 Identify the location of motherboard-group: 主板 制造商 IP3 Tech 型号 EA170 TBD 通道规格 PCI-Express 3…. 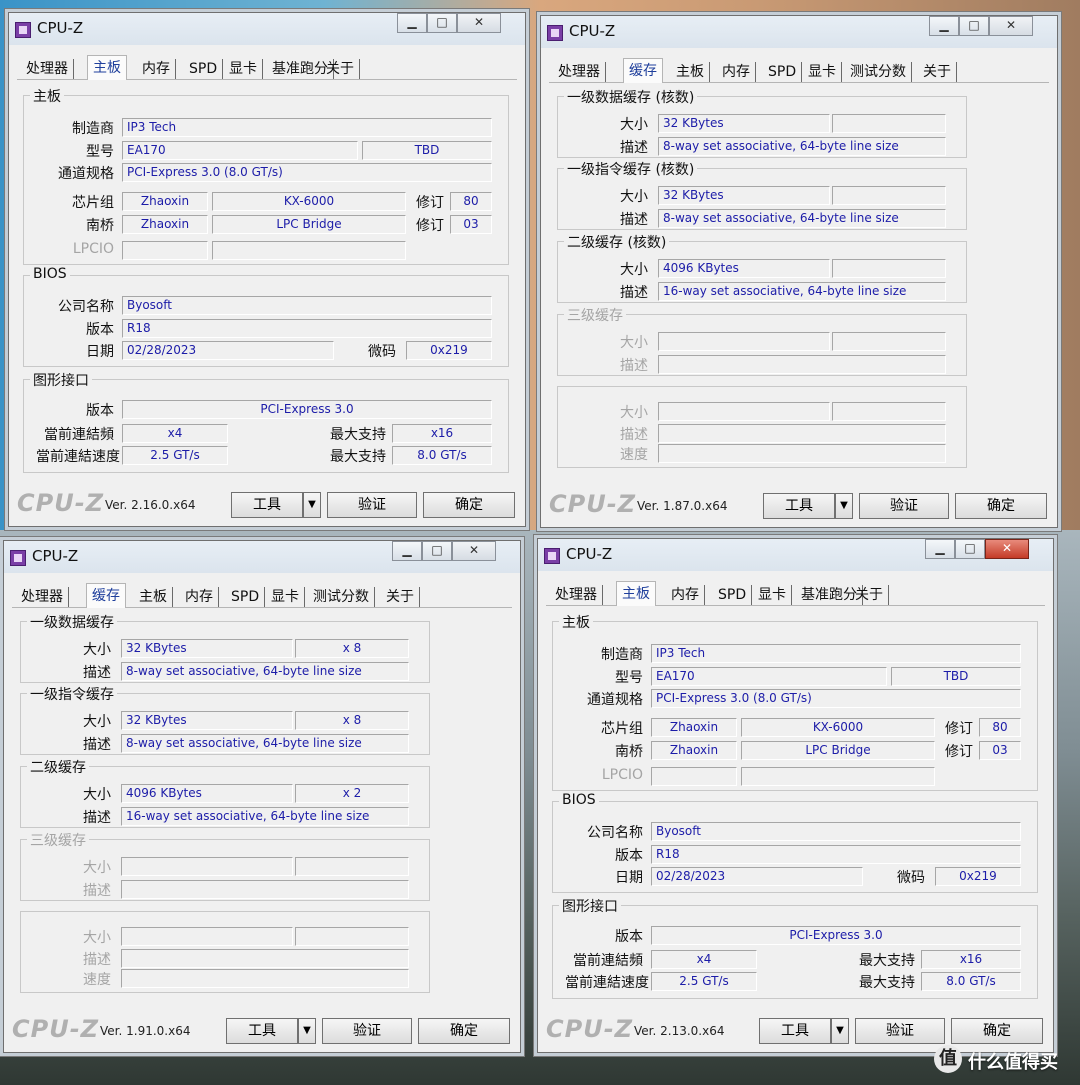
(266, 175).